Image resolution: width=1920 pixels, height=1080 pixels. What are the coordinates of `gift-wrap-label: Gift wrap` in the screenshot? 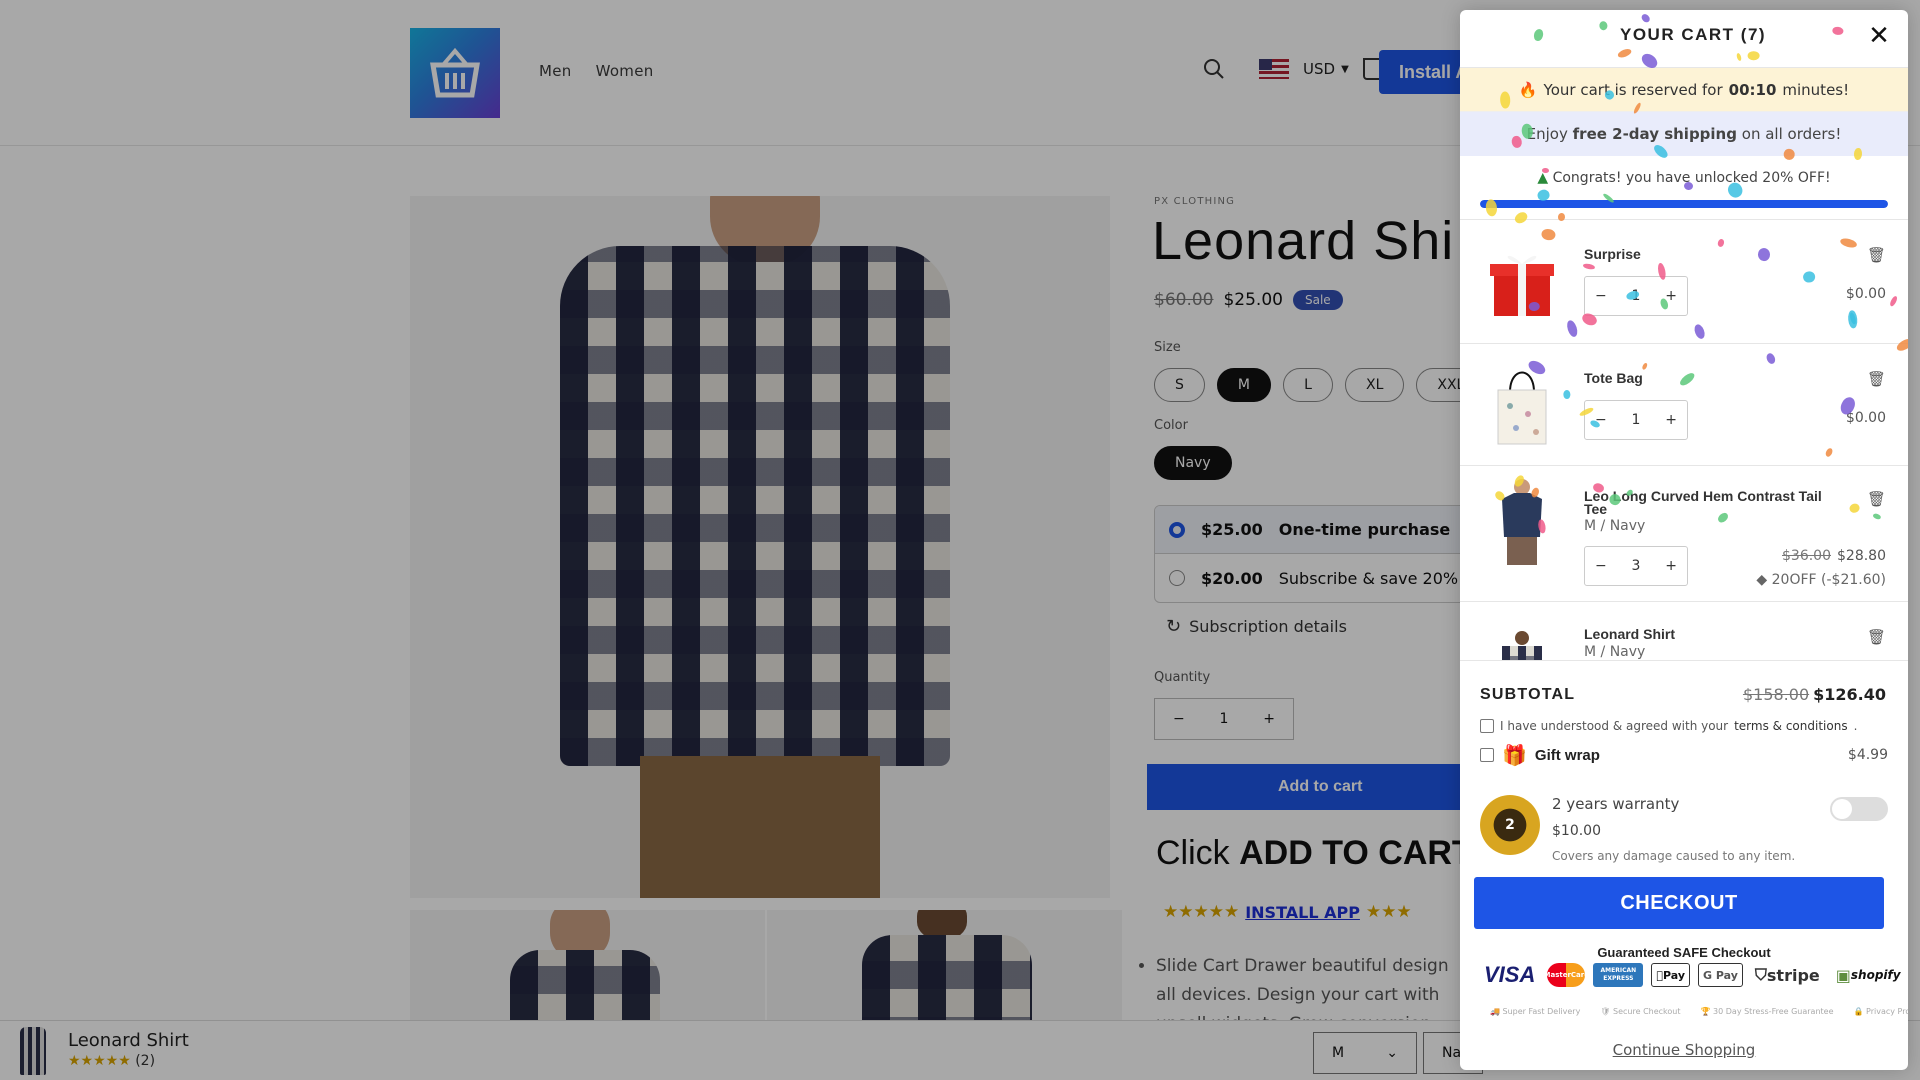 It's located at (1567, 755).